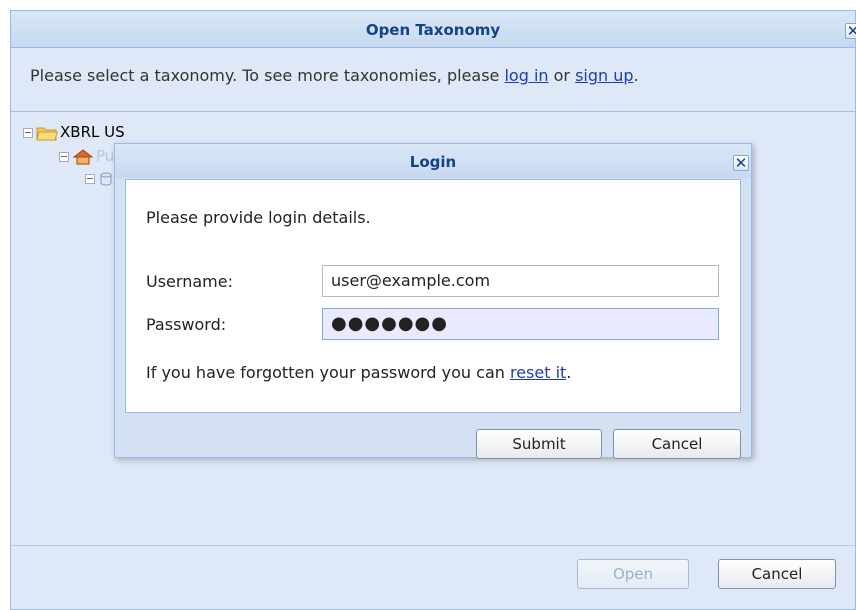  Describe the element at coordinates (677, 444) in the screenshot. I see `login-cancel-button: Cancel` at that location.